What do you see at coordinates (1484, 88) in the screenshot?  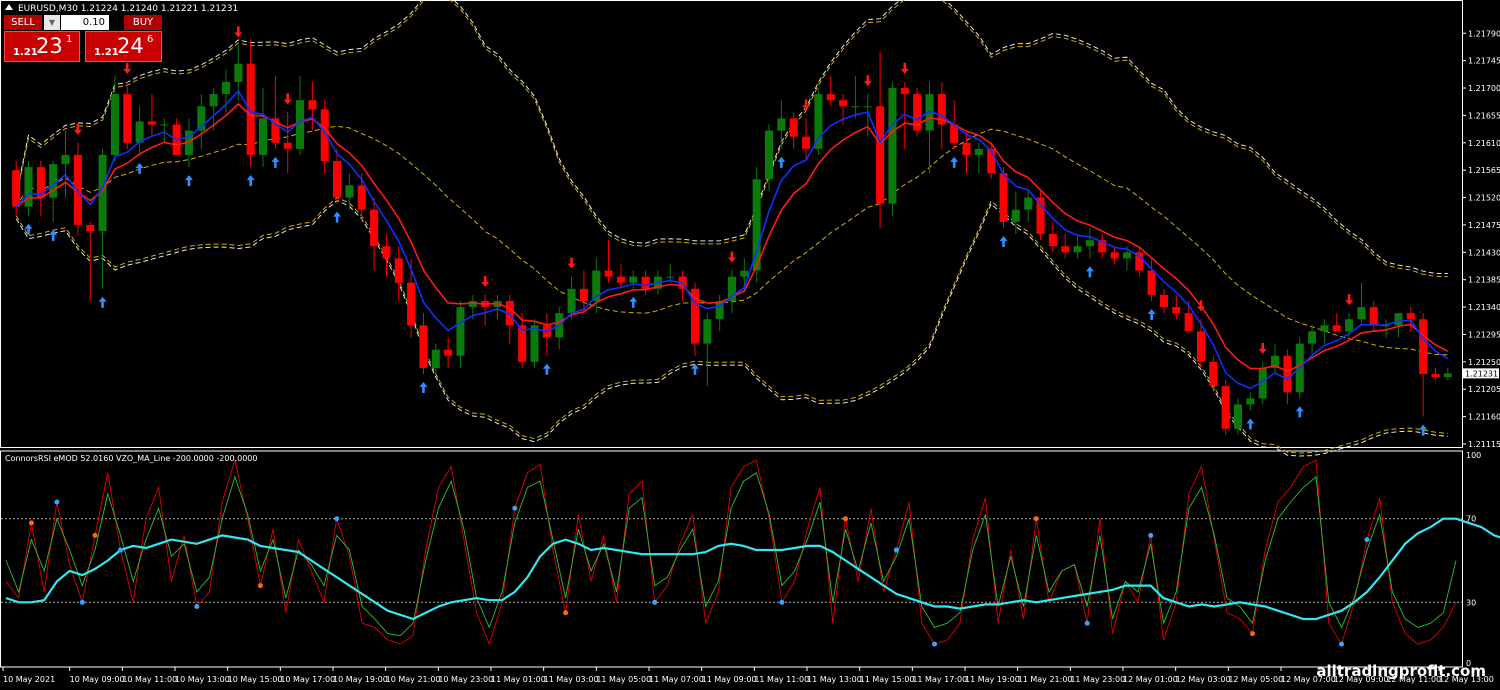 I see `price-label: 1.21700` at bounding box center [1484, 88].